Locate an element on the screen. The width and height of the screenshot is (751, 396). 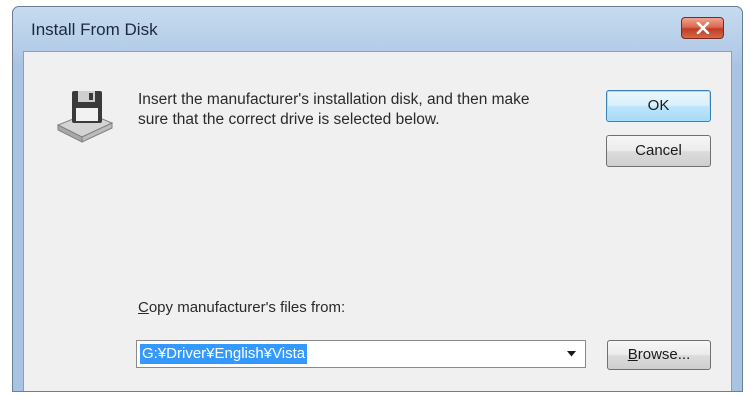
copy-from-label: Copy manufacturer's files from: is located at coordinates (241, 307).